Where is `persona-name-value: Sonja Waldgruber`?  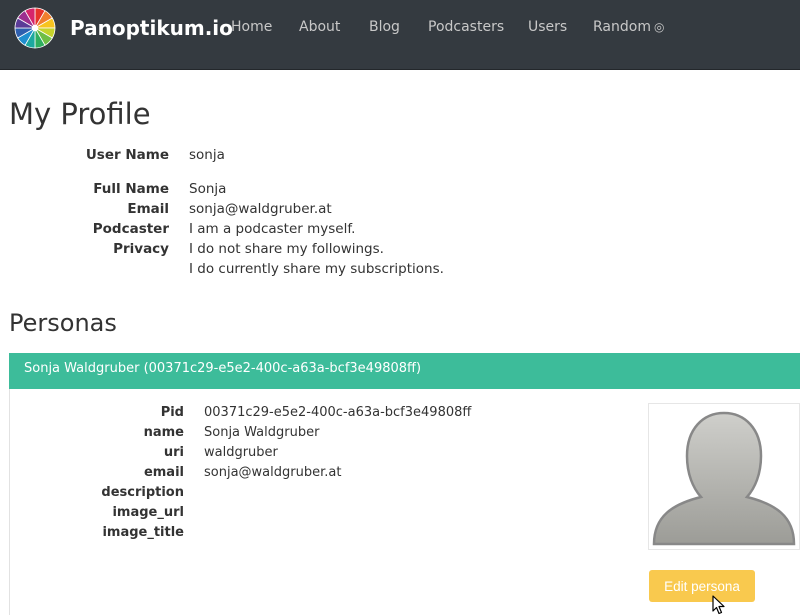
persona-name-value: Sonja Waldgruber is located at coordinates (262, 432).